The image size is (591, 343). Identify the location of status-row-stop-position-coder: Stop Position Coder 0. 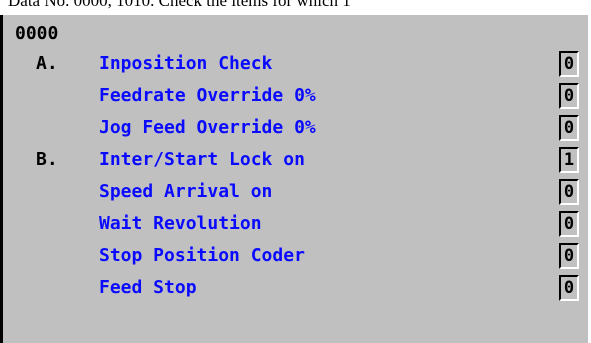
(295, 257).